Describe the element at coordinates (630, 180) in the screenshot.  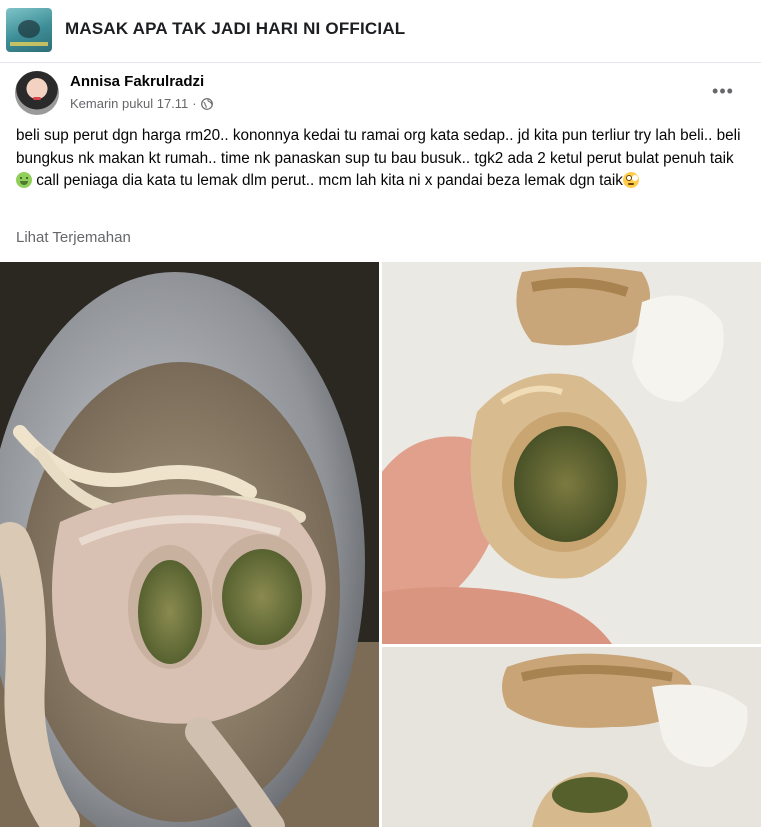
I see `eye-roll-face-emoji-icon` at that location.